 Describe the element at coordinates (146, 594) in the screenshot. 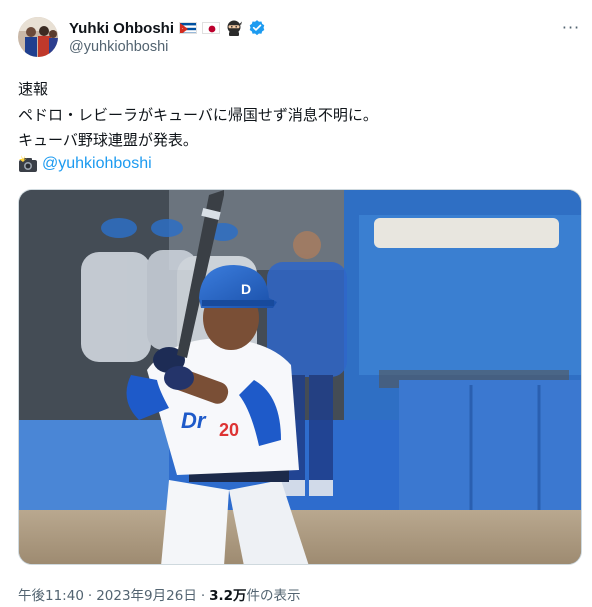

I see `tweet-date: 2023年9月26日` at that location.